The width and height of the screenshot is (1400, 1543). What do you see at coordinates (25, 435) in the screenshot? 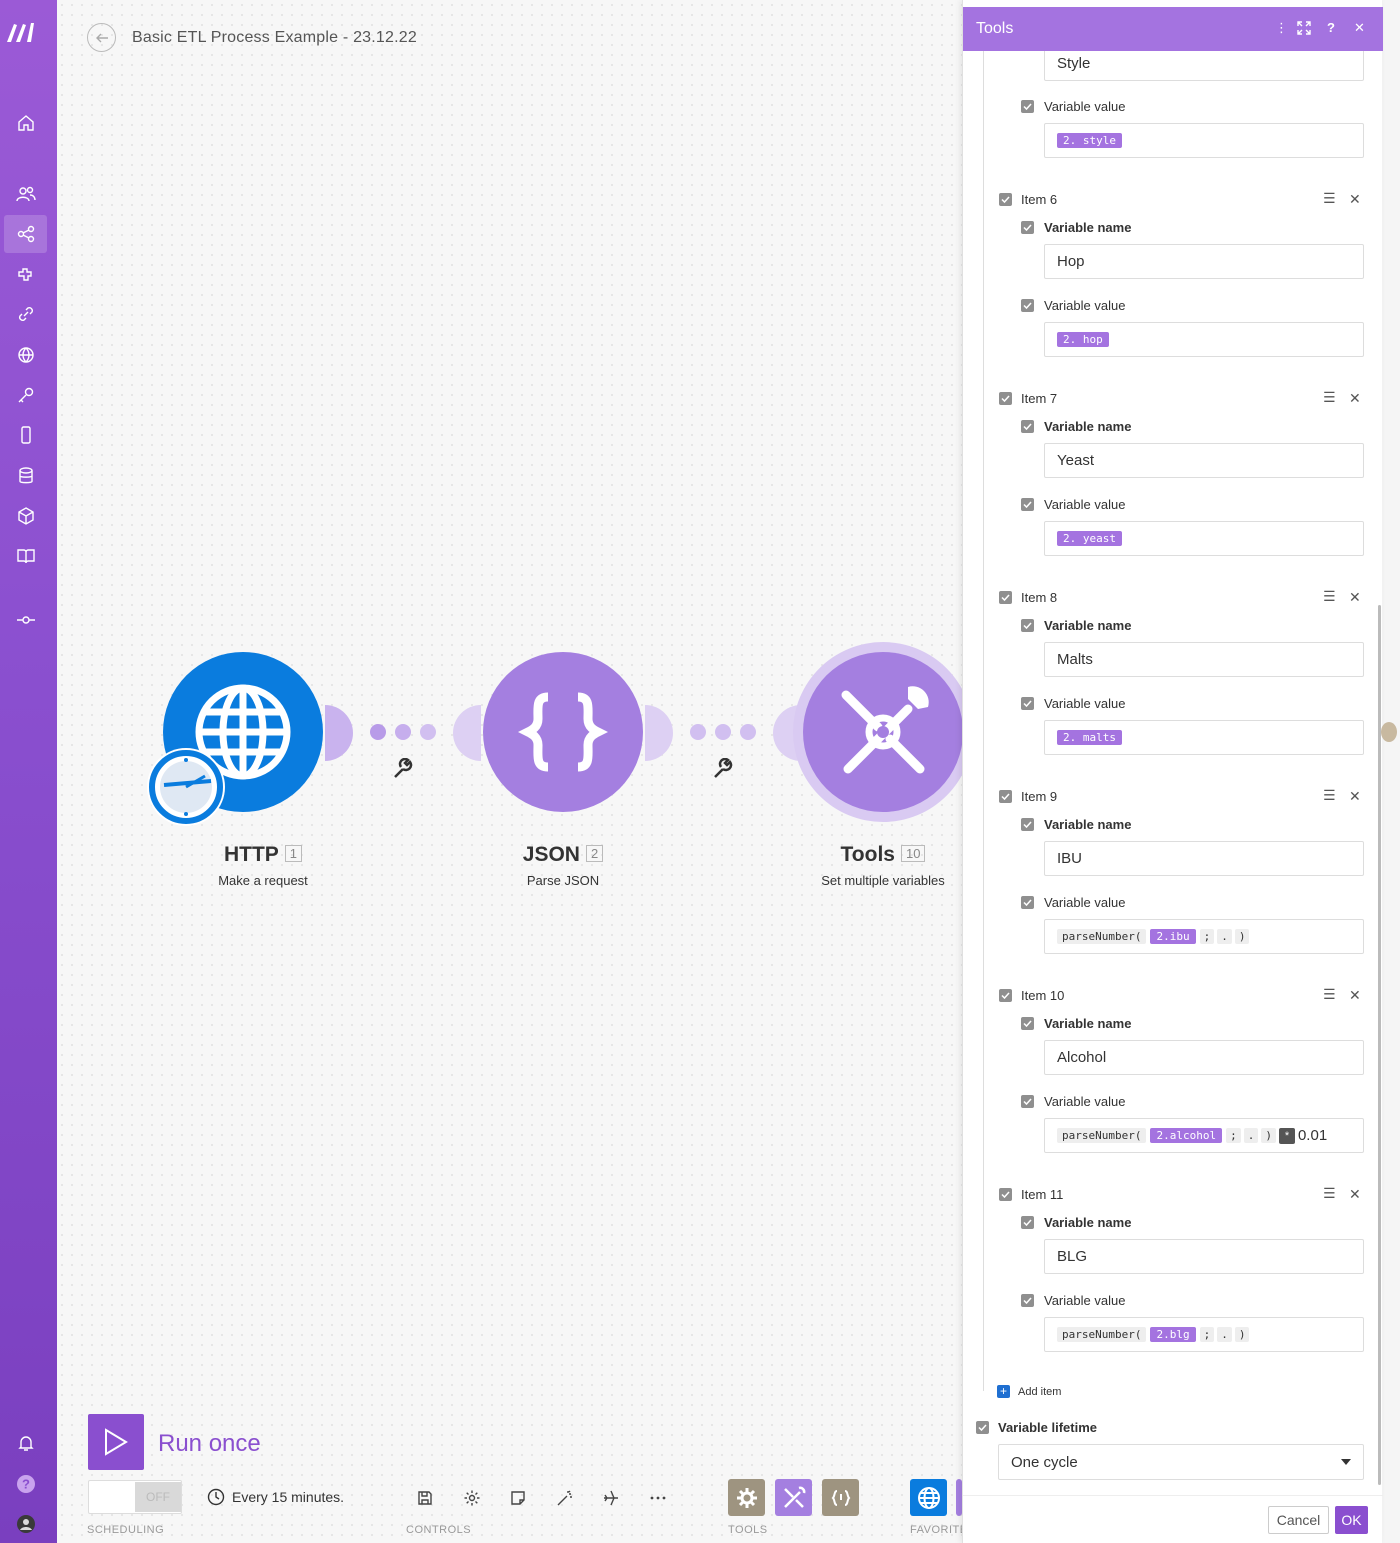
I see `devices-icon` at bounding box center [25, 435].